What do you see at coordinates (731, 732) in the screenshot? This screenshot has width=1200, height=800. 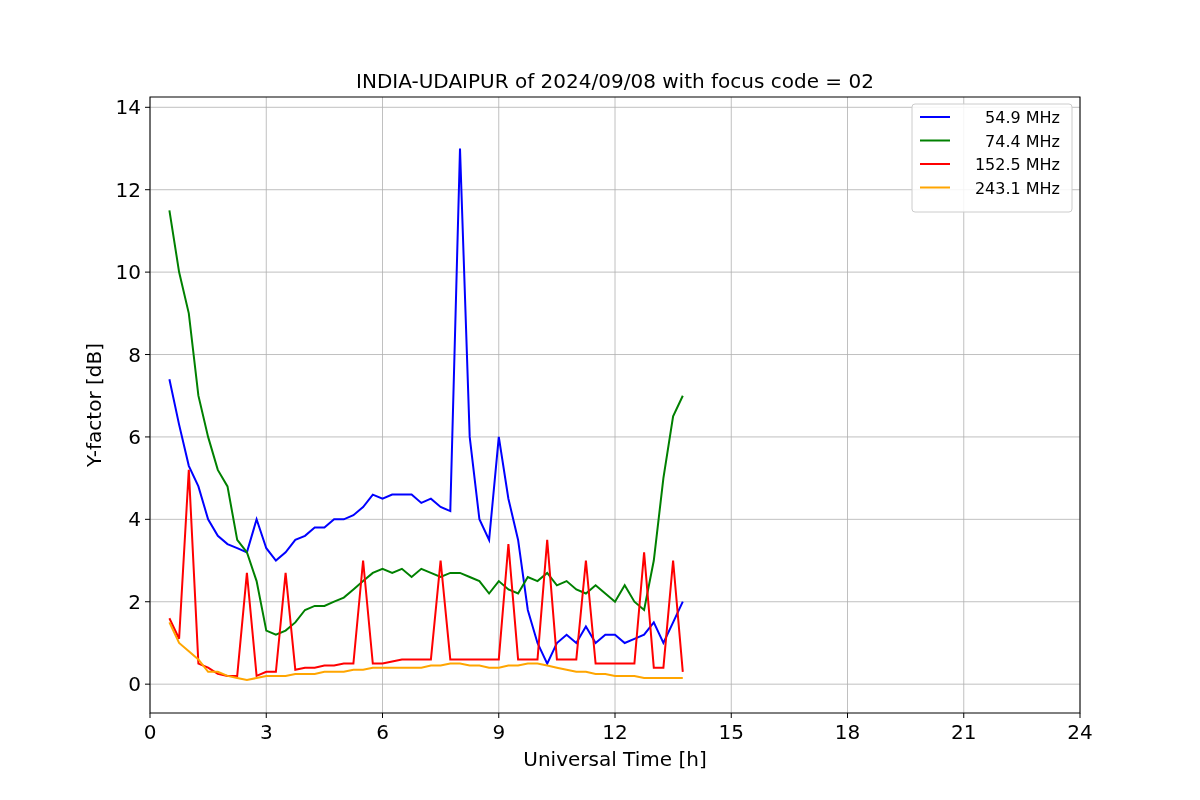 I see `x-tick-label: 15` at bounding box center [731, 732].